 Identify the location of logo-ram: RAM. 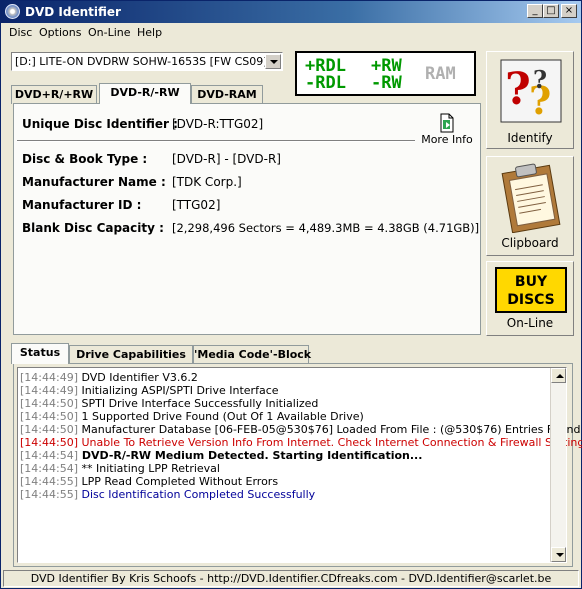
(440, 74).